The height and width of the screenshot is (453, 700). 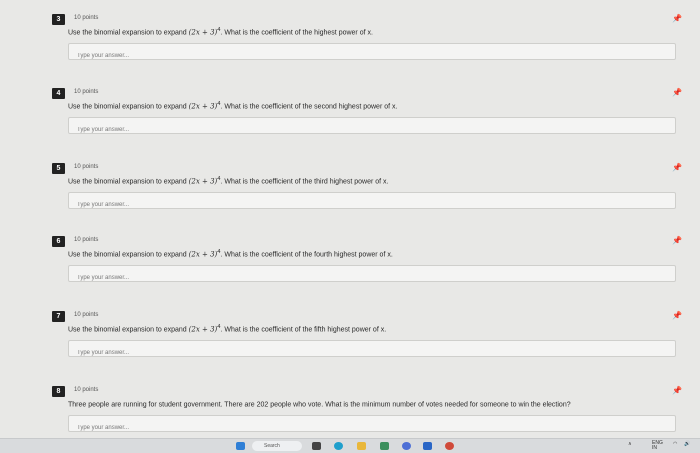 I want to click on windows-start-icon, so click(x=240, y=446).